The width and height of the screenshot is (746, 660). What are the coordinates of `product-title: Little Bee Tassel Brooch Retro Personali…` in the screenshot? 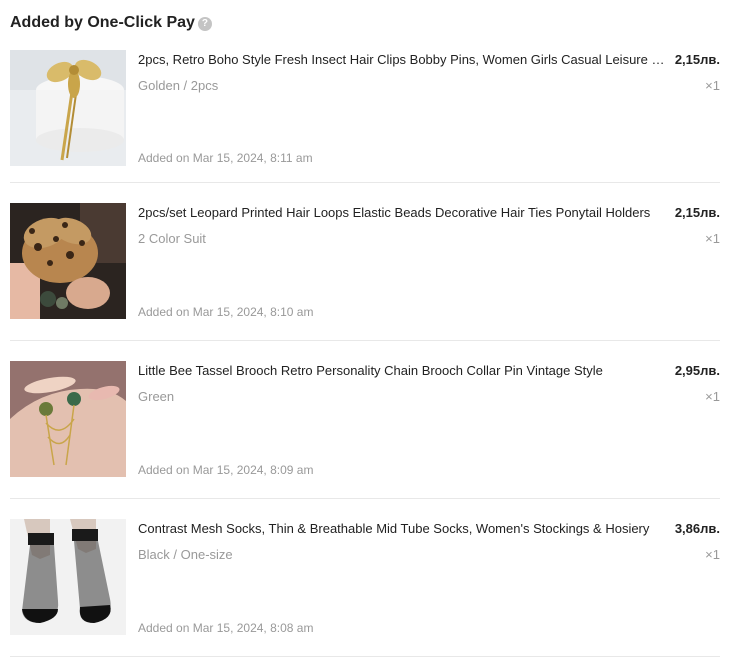 It's located at (404, 371).